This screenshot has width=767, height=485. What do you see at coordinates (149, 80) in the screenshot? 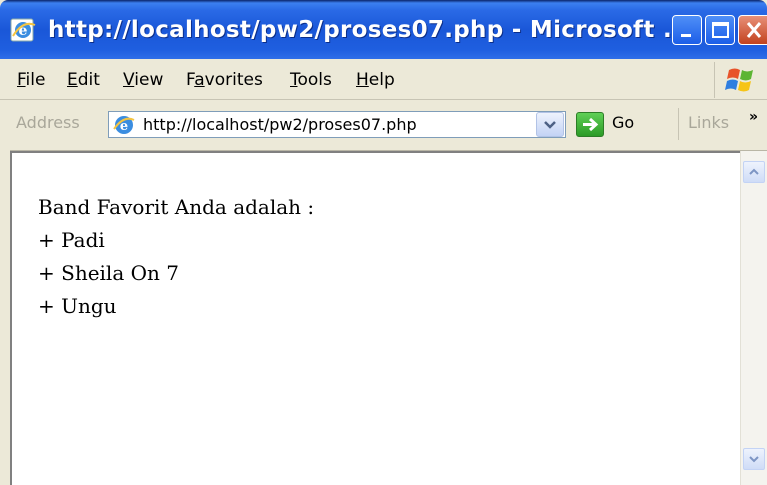
I see `menu-view-label: iew` at bounding box center [149, 80].